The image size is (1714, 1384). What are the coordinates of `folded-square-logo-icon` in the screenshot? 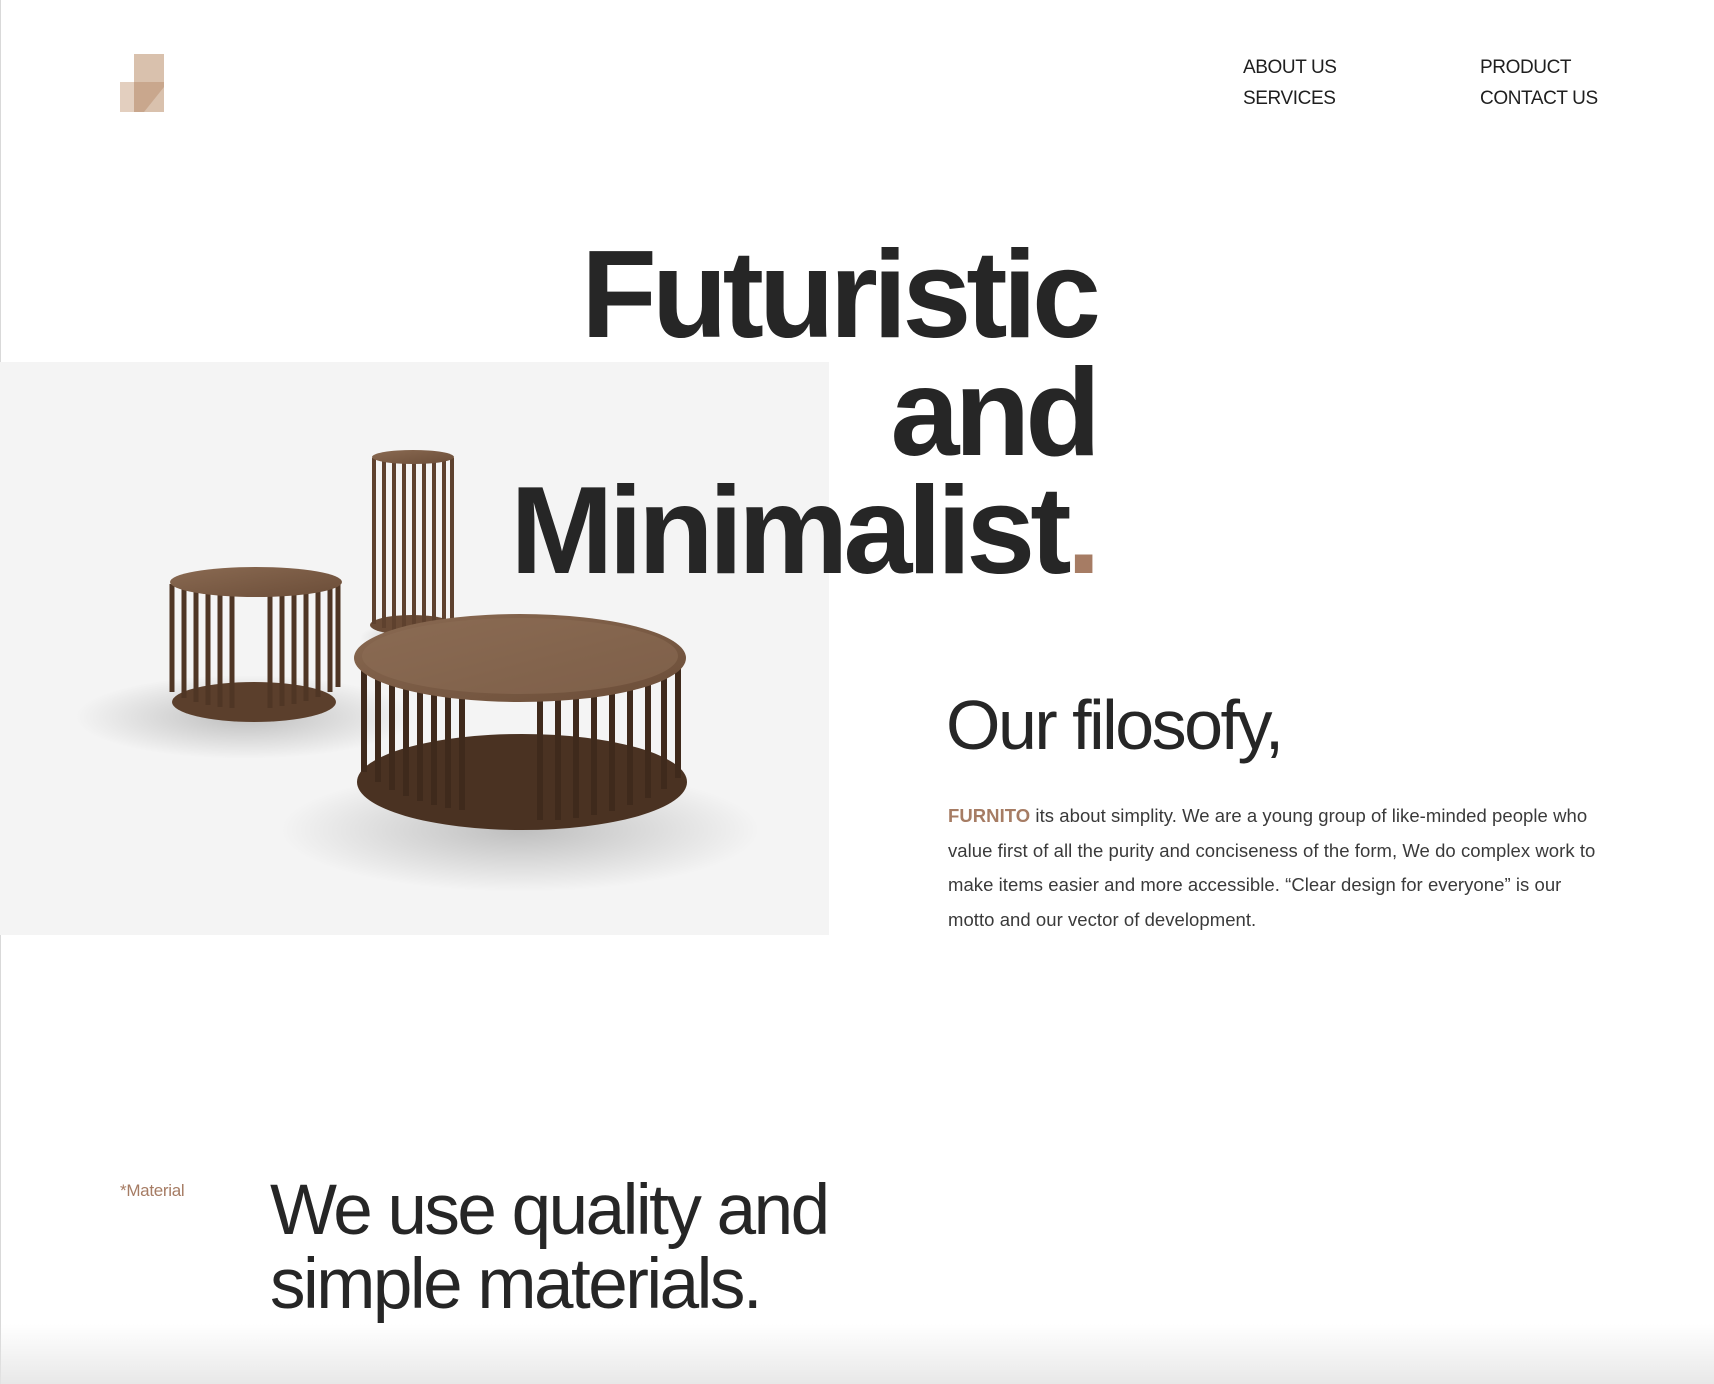 It's located at (142, 83).